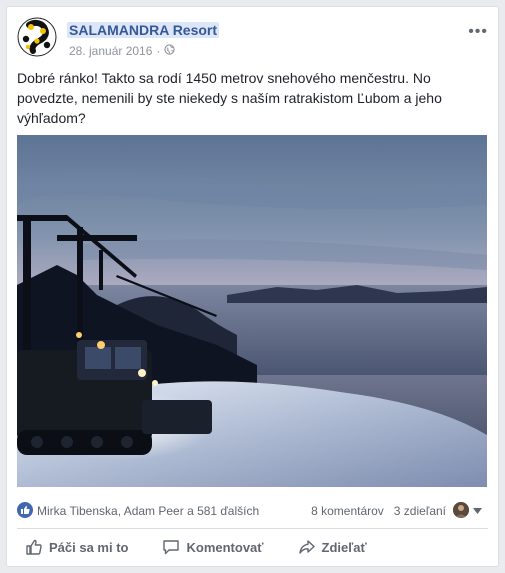 The width and height of the screenshot is (505, 573). I want to click on comment-label: Komentovať, so click(225, 547).